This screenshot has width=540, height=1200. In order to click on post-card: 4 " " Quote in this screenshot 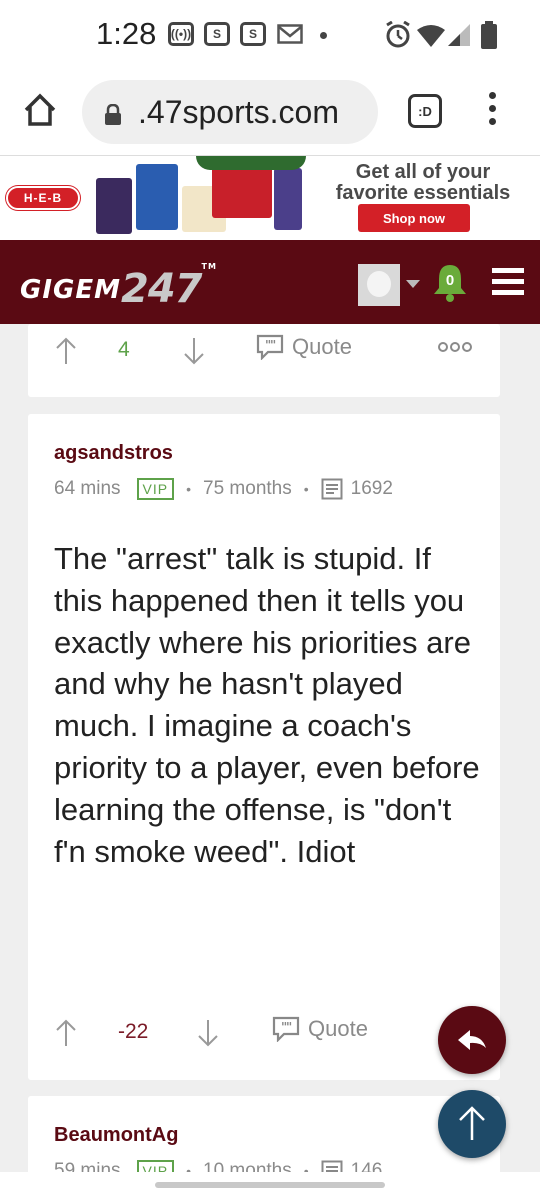, I will do `click(264, 360)`.